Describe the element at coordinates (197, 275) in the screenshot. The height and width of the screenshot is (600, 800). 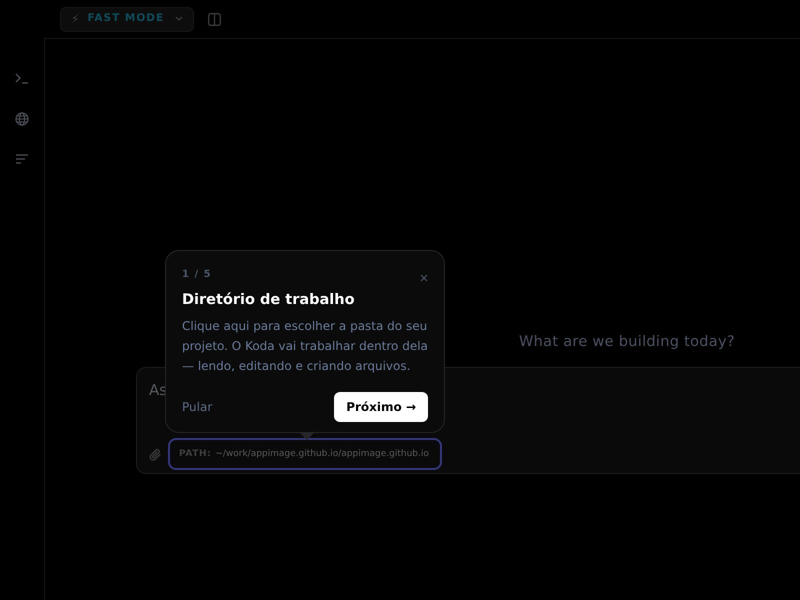
I see `step-counter: 1 / 5` at that location.